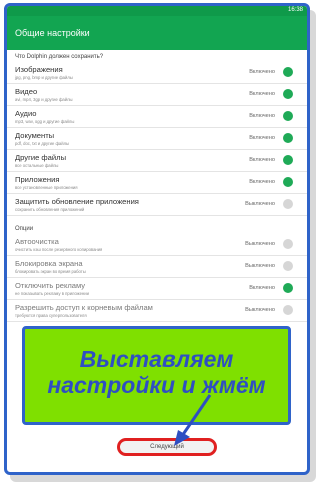 This screenshot has height=487, width=320. Describe the element at coordinates (193, 420) in the screenshot. I see `pointer-arrow-icon` at that location.